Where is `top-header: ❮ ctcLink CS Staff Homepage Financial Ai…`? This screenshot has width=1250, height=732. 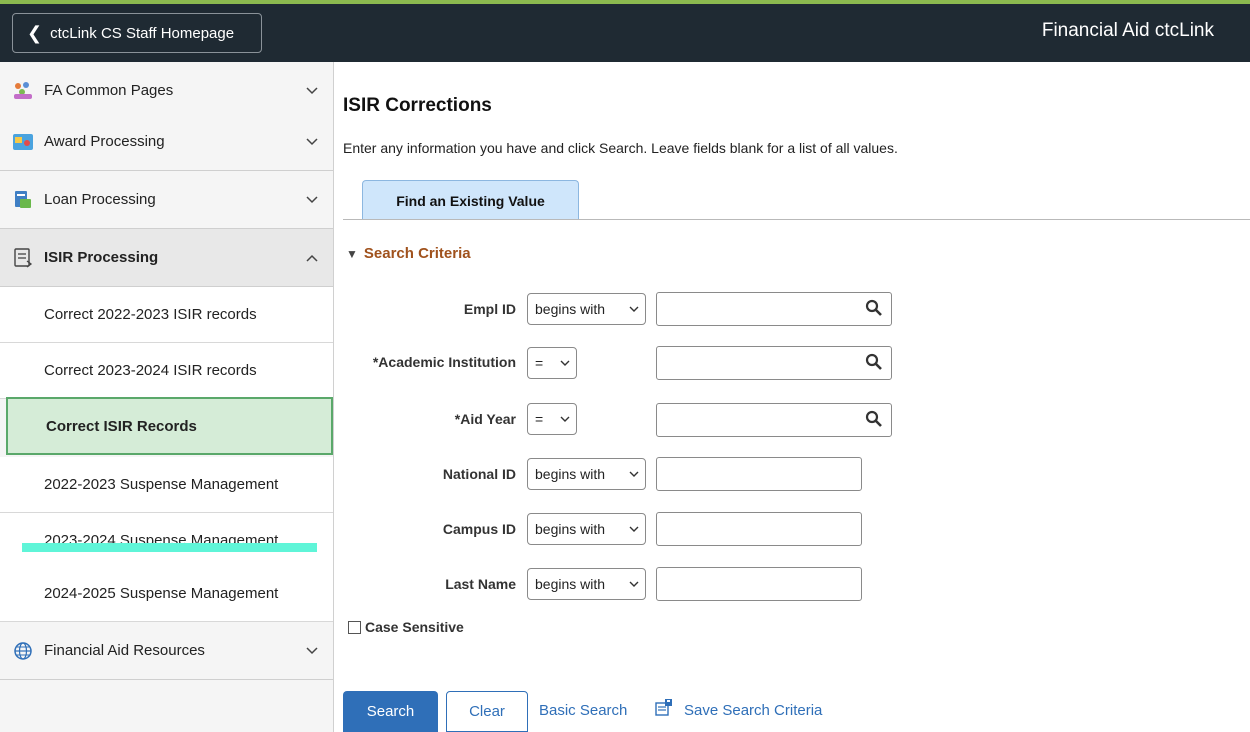 top-header: ❮ ctcLink CS Staff Homepage Financial Ai… is located at coordinates (625, 31).